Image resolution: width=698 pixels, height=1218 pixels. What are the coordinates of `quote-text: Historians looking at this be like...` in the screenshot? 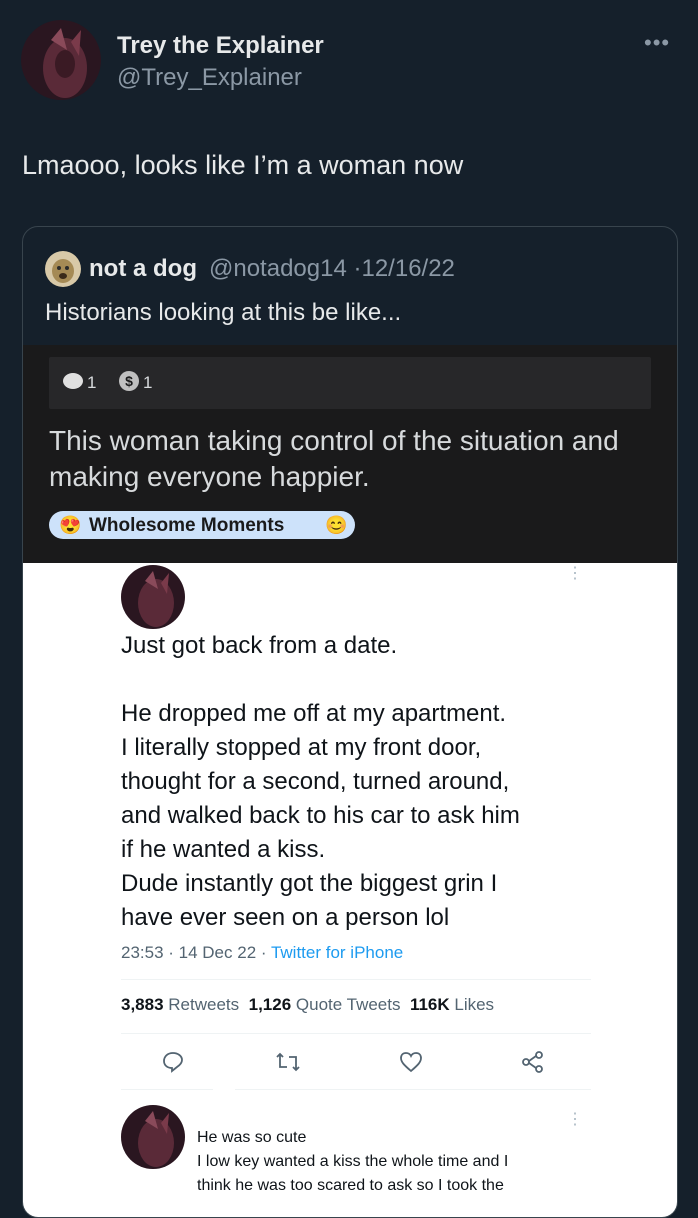 It's located at (223, 312).